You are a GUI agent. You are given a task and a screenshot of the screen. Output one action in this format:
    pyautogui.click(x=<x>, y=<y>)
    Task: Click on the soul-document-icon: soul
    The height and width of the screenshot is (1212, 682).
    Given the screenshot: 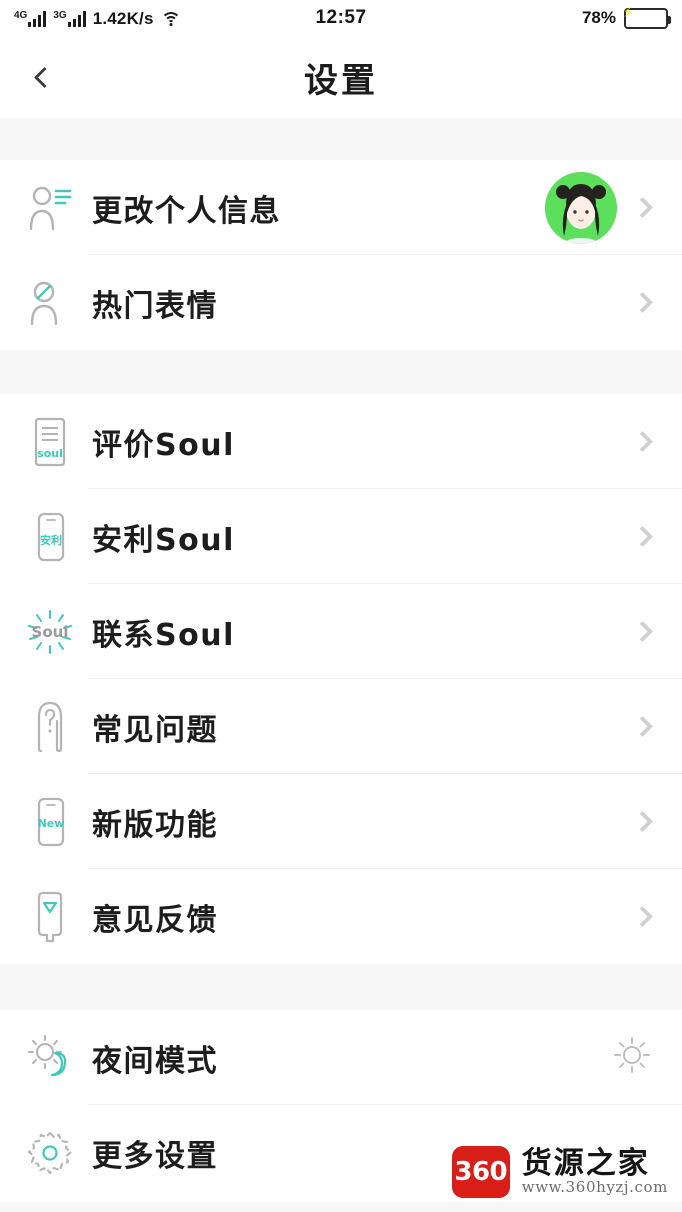 What is the action you would take?
    pyautogui.click(x=50, y=442)
    